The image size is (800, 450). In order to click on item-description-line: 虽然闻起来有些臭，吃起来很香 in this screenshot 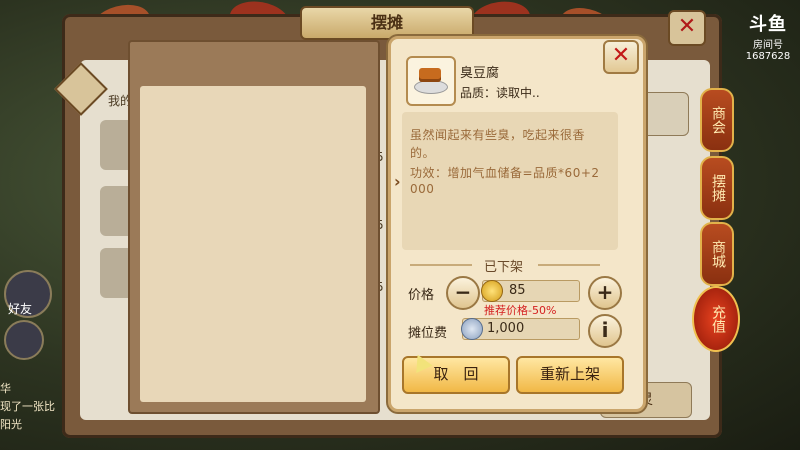, I will do `click(498, 135)`.